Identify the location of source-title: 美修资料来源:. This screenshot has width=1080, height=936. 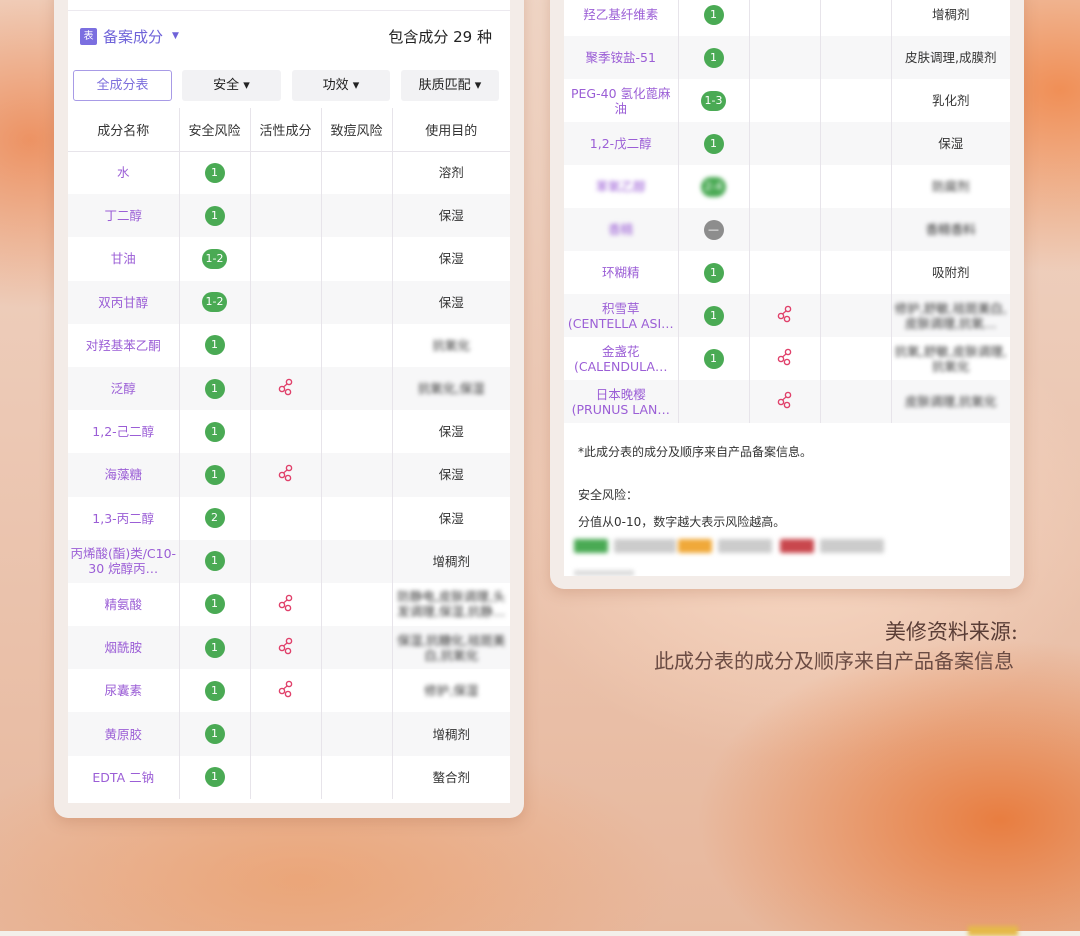
(951, 632).